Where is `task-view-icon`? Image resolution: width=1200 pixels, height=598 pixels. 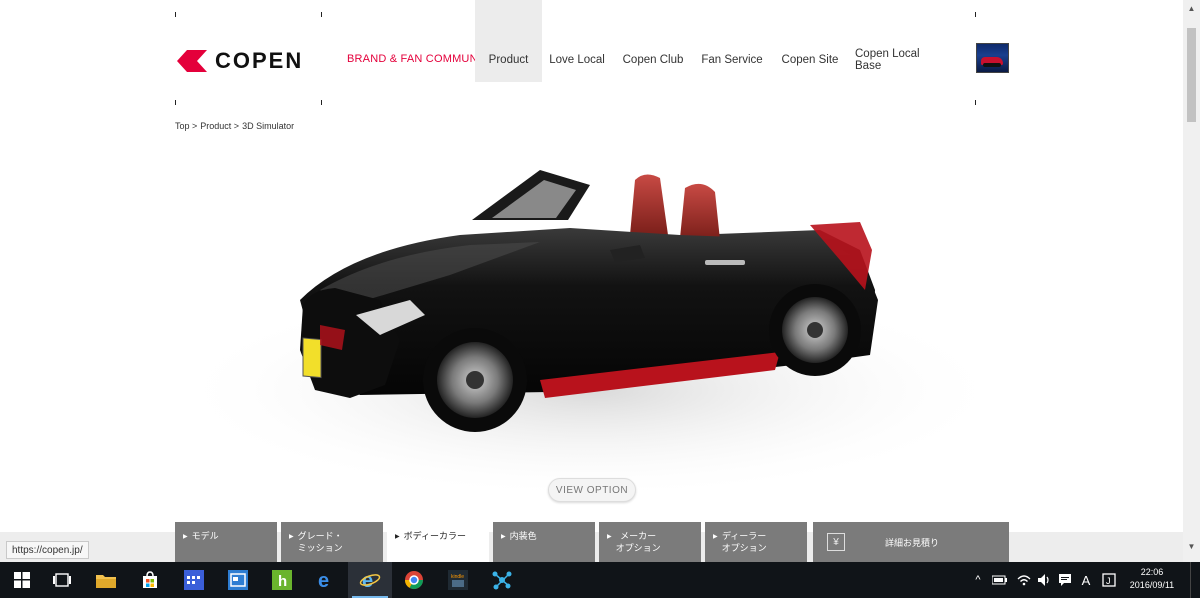
task-view-icon is located at coordinates (62, 580).